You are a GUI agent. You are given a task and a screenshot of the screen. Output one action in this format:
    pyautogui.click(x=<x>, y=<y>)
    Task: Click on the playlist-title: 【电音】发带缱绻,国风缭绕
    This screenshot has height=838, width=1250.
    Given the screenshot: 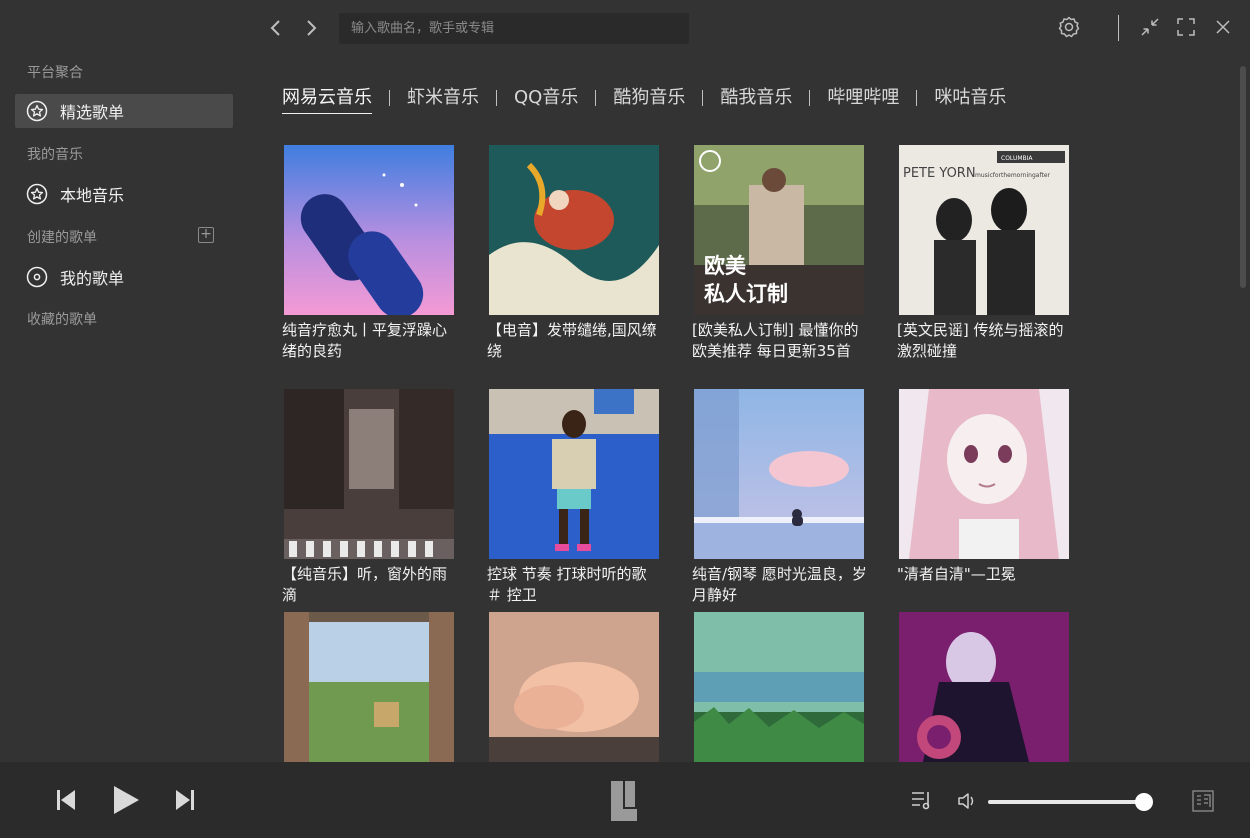 What is the action you would take?
    pyautogui.click(x=572, y=340)
    